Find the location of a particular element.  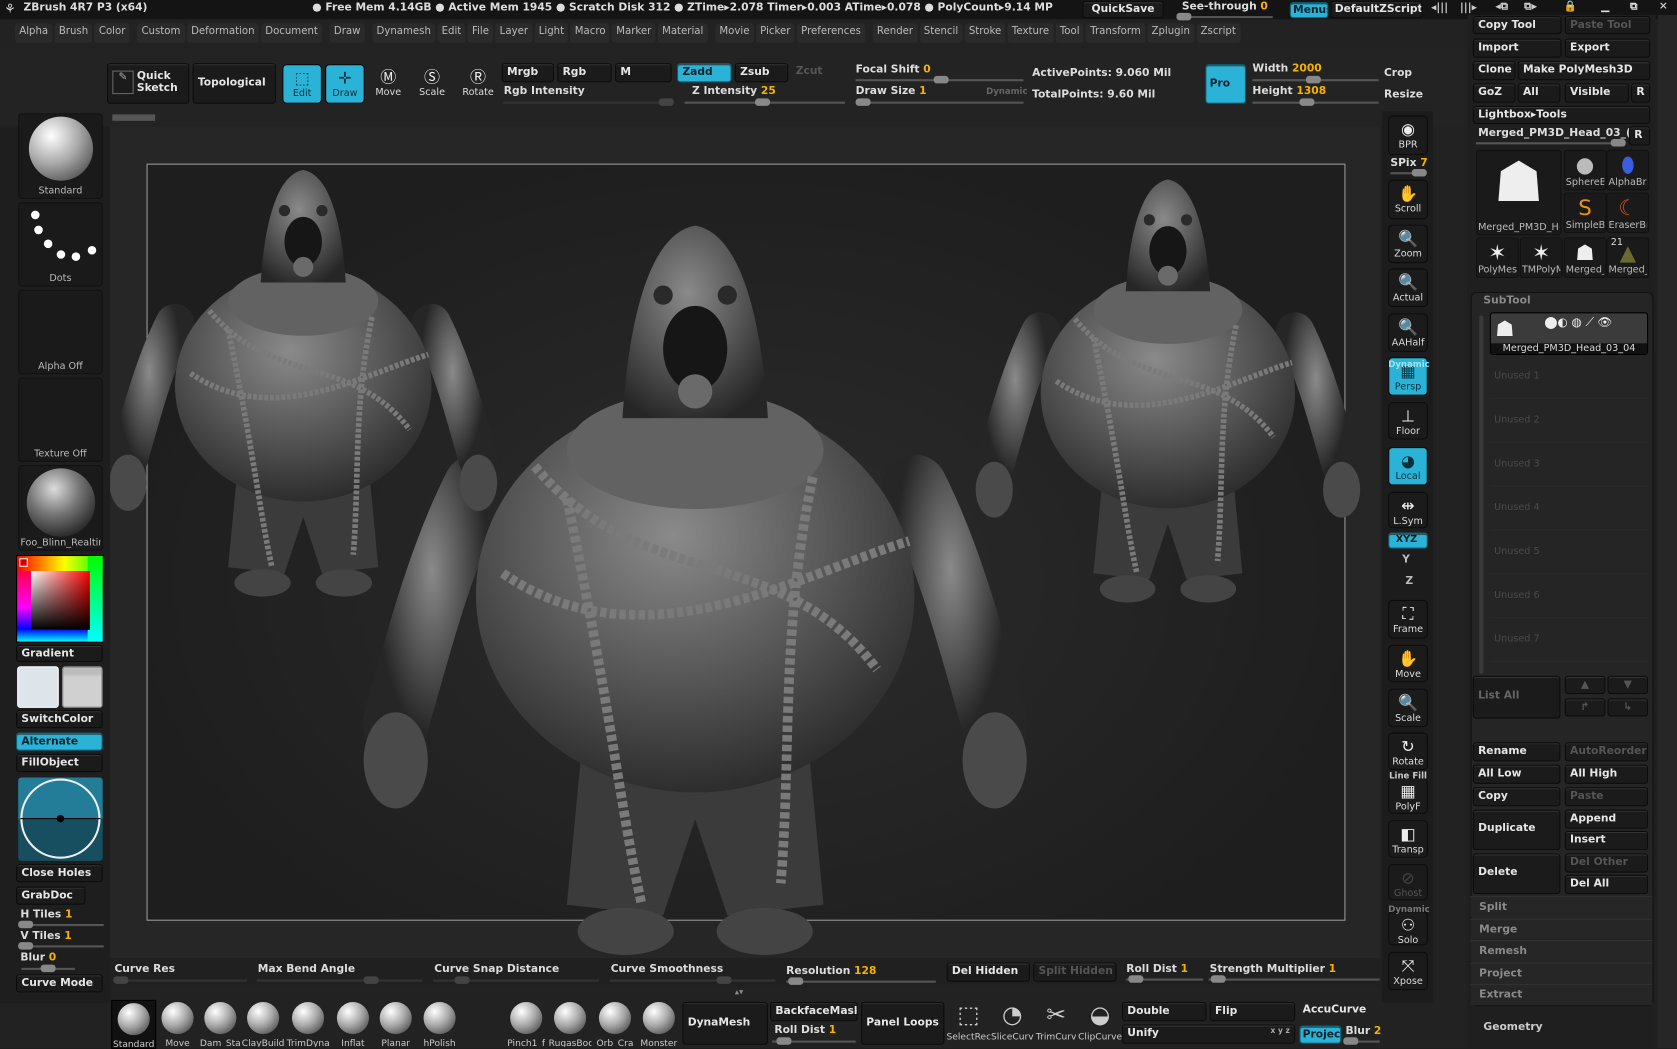

flip-button: Flip is located at coordinates (1252, 1012).